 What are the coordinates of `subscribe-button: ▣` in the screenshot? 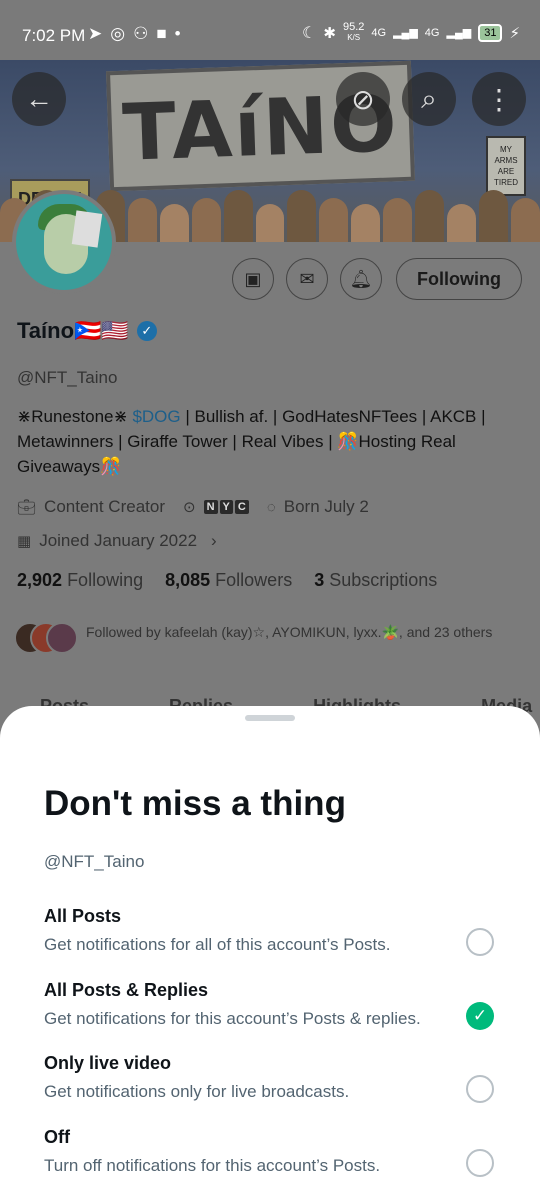 It's located at (253, 279).